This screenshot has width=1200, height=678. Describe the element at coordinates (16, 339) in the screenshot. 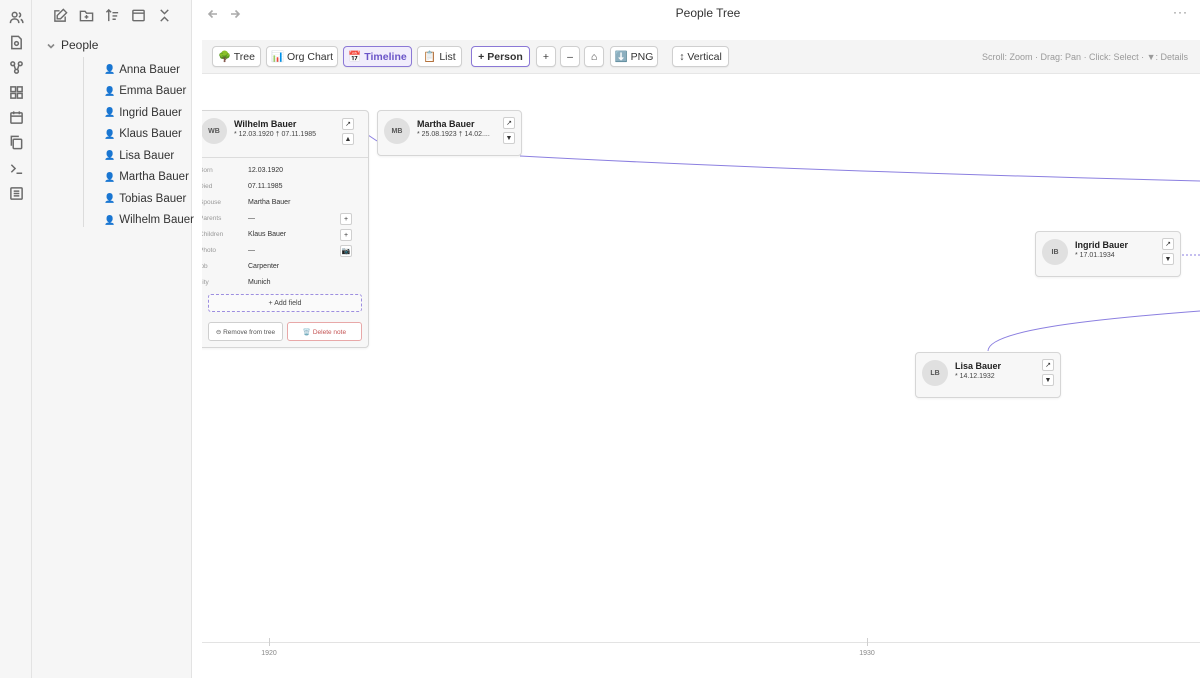

I see `ribbon` at that location.